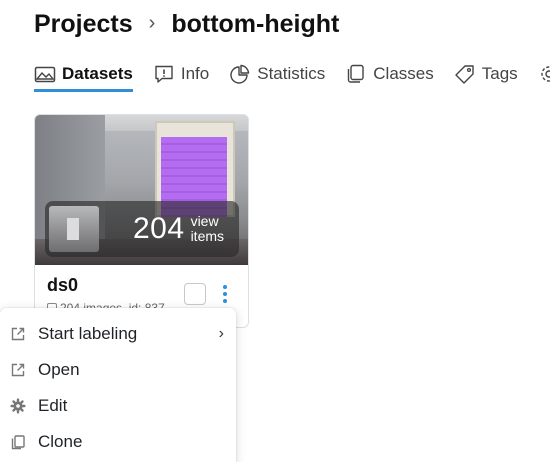  What do you see at coordinates (88, 333) in the screenshot?
I see `menu-item-label: Start labeling` at bounding box center [88, 333].